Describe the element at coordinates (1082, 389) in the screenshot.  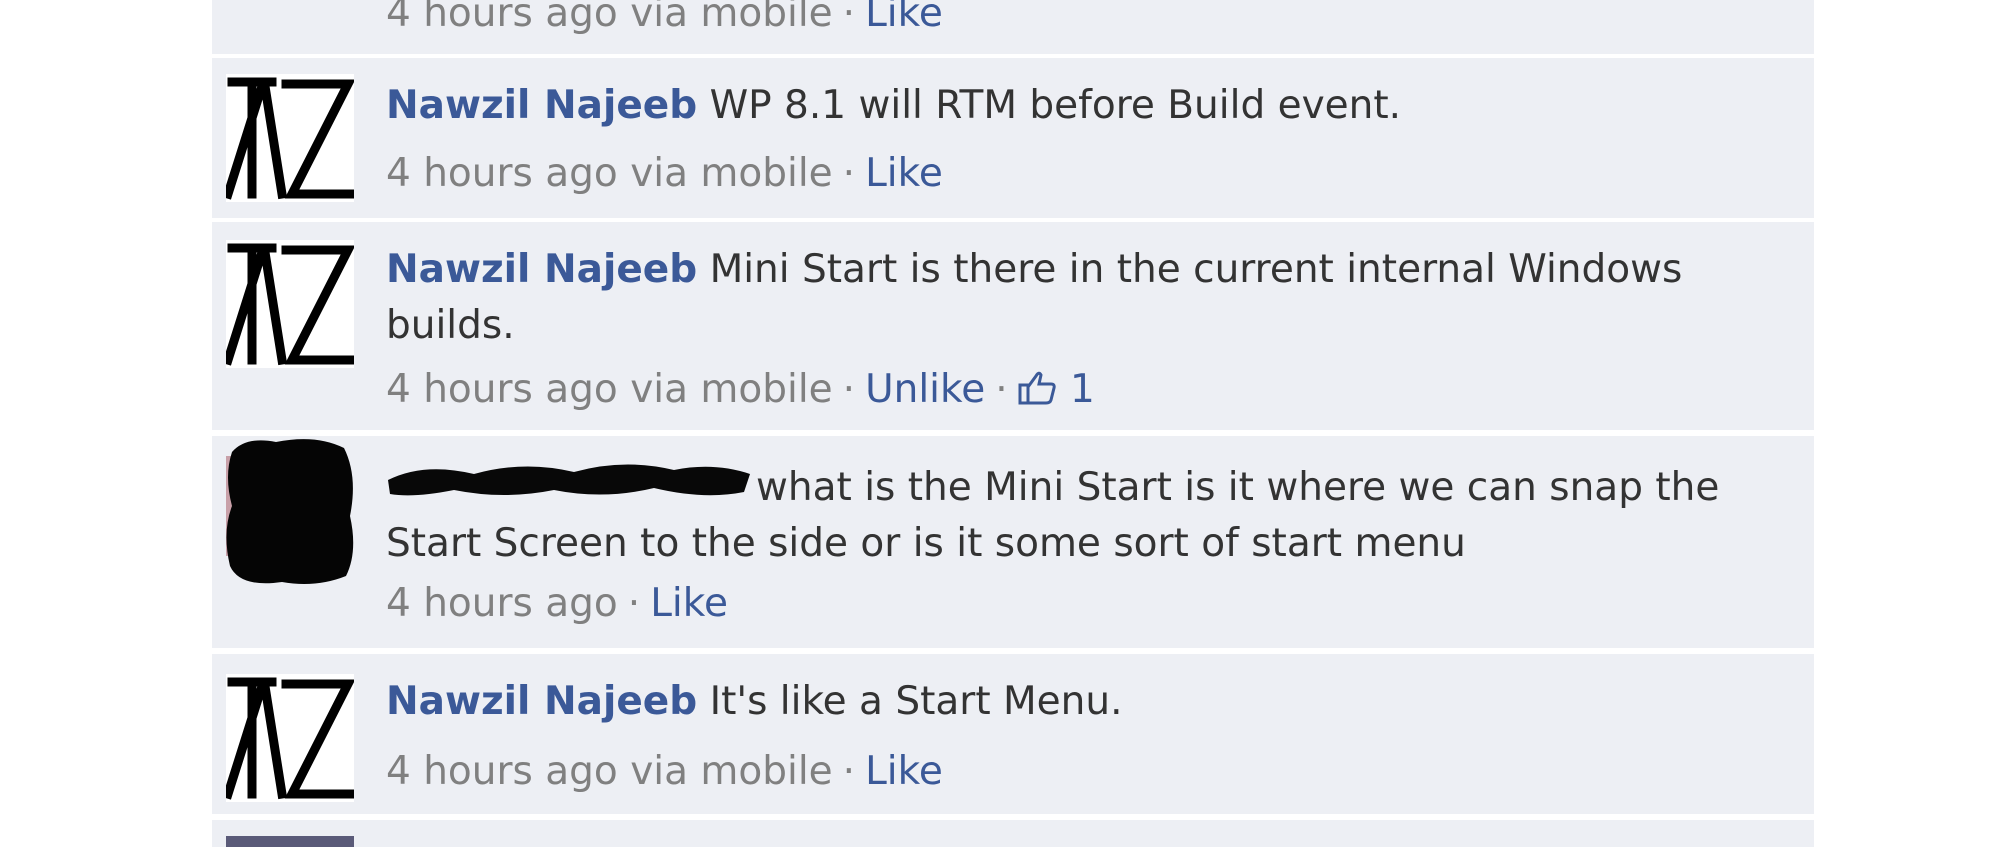
I see `like-count-value: 1` at that location.